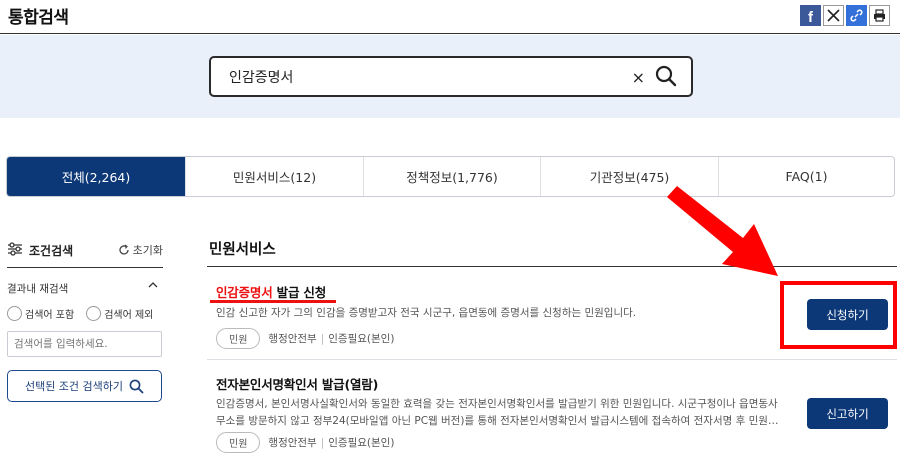 Image resolution: width=900 pixels, height=454 pixels. Describe the element at coordinates (722, 231) in the screenshot. I see `red-arrow-annotation` at that location.